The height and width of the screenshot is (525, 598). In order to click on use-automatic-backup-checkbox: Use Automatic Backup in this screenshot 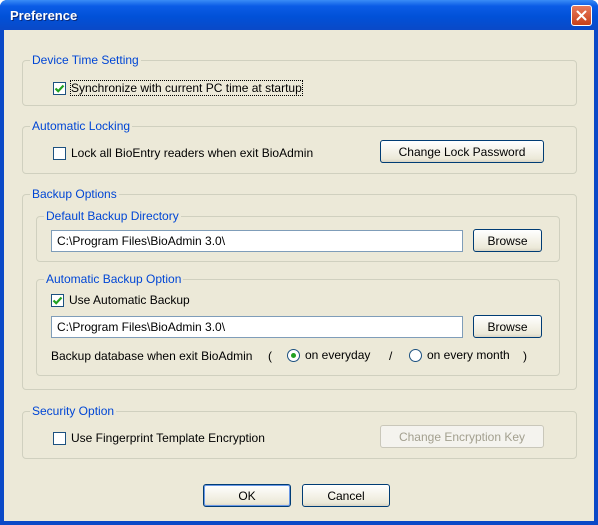, I will do `click(120, 300)`.